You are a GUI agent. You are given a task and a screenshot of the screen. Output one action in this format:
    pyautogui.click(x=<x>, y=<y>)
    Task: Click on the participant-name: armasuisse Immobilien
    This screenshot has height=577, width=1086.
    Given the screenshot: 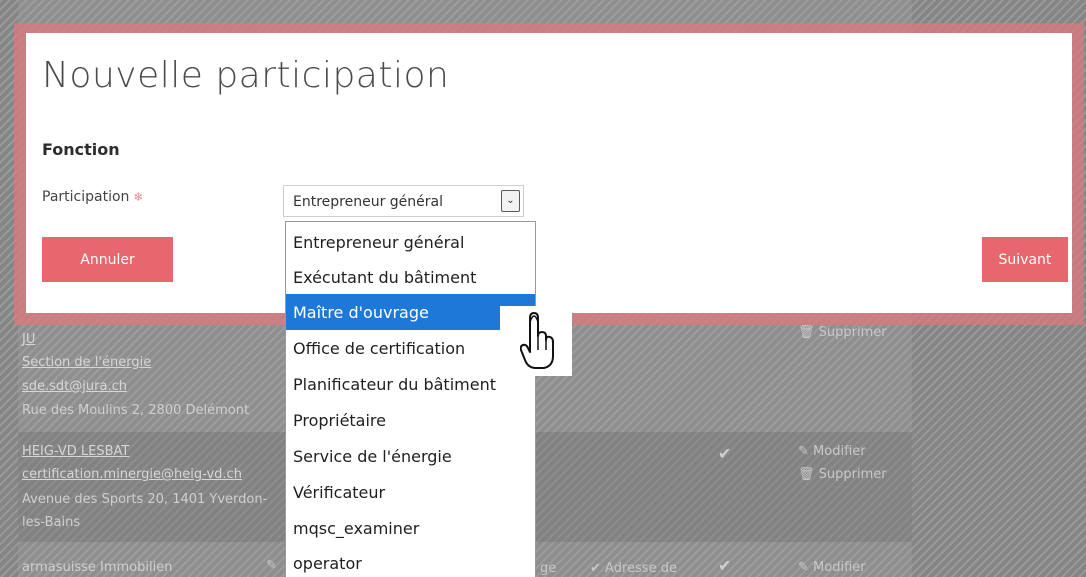 What is the action you would take?
    pyautogui.click(x=97, y=567)
    